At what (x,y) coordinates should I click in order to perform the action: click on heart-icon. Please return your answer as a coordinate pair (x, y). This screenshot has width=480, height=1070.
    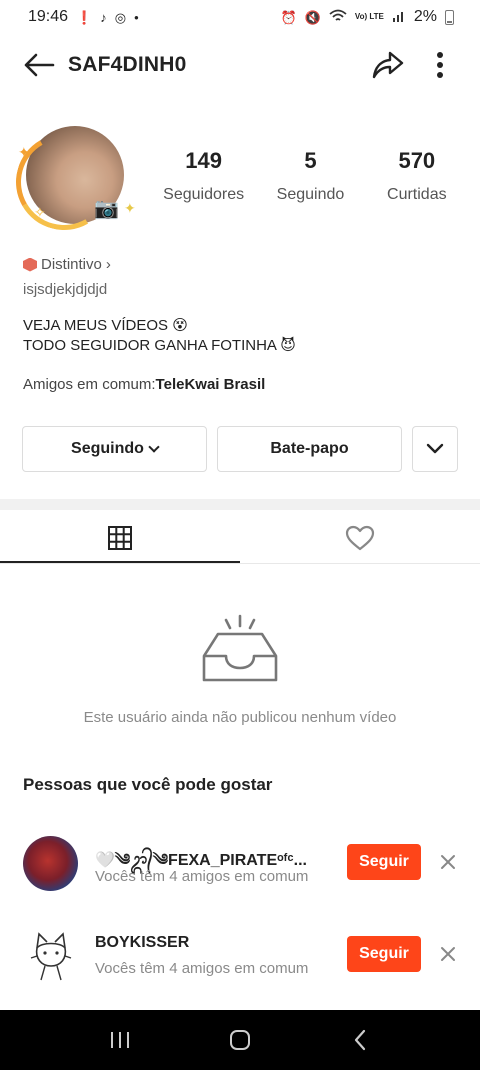
    Looking at the image, I should click on (360, 538).